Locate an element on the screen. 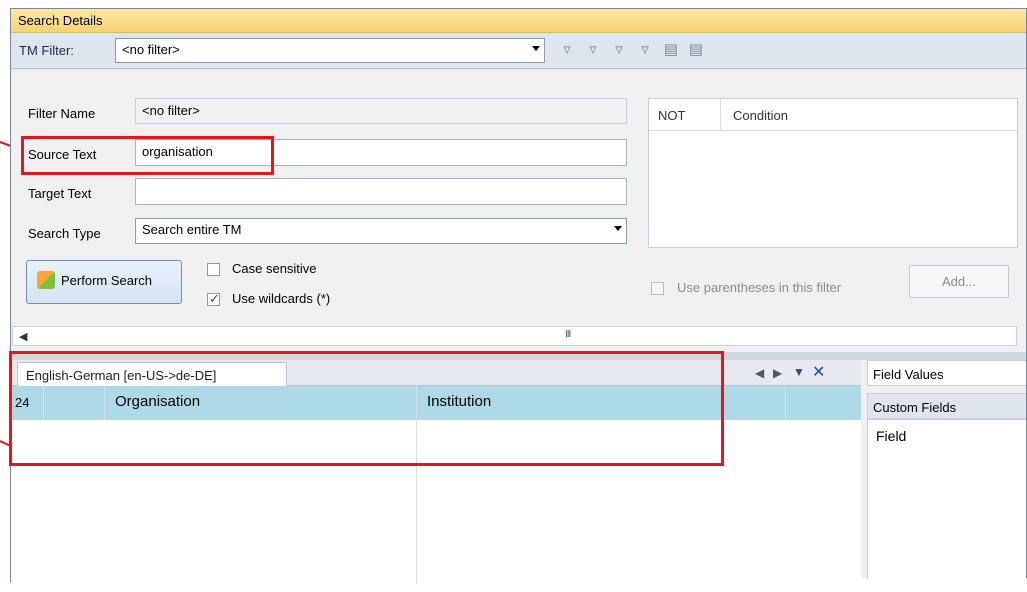 The image size is (1027, 592). scroll-left-arrow-icon: ◀ is located at coordinates (23, 336).